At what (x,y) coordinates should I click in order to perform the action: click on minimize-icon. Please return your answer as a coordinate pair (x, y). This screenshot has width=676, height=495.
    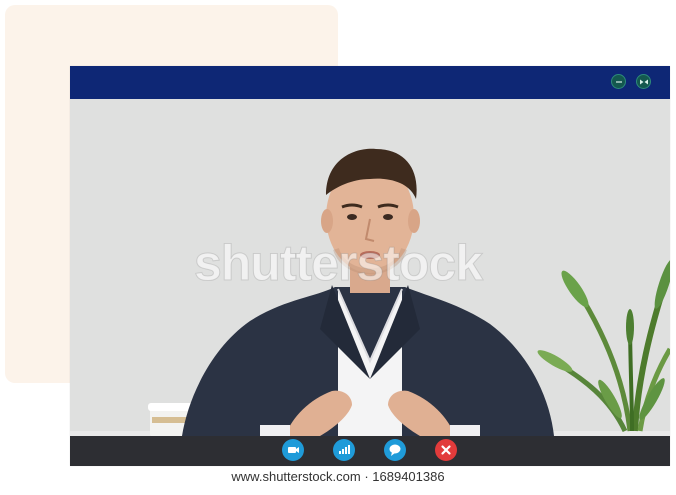
    Looking at the image, I should click on (619, 82).